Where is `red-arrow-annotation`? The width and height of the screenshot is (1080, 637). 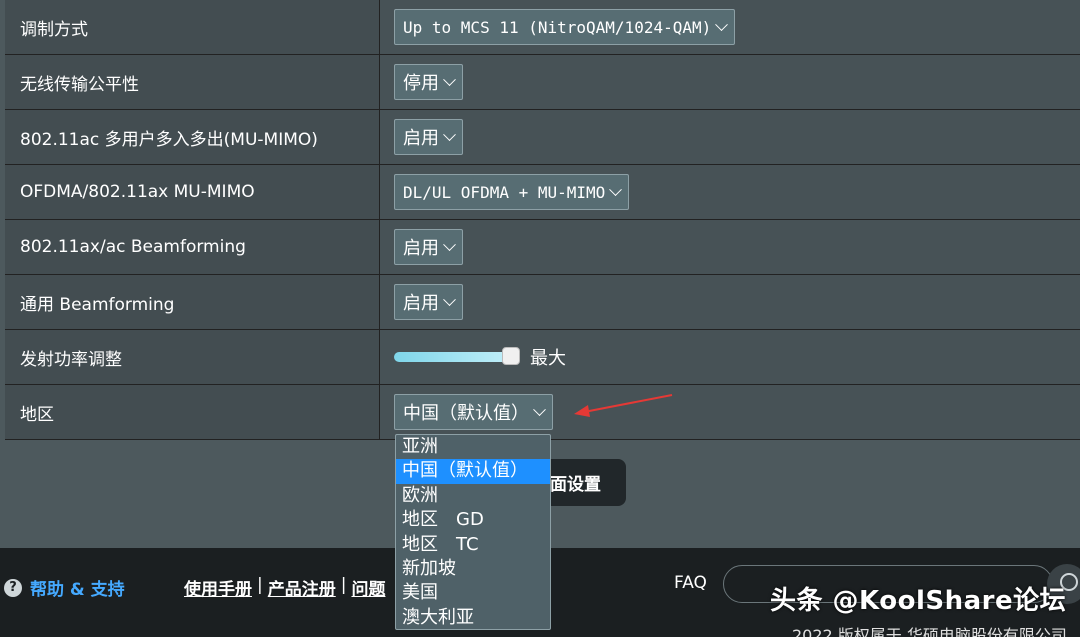
red-arrow-annotation is located at coordinates (623, 405).